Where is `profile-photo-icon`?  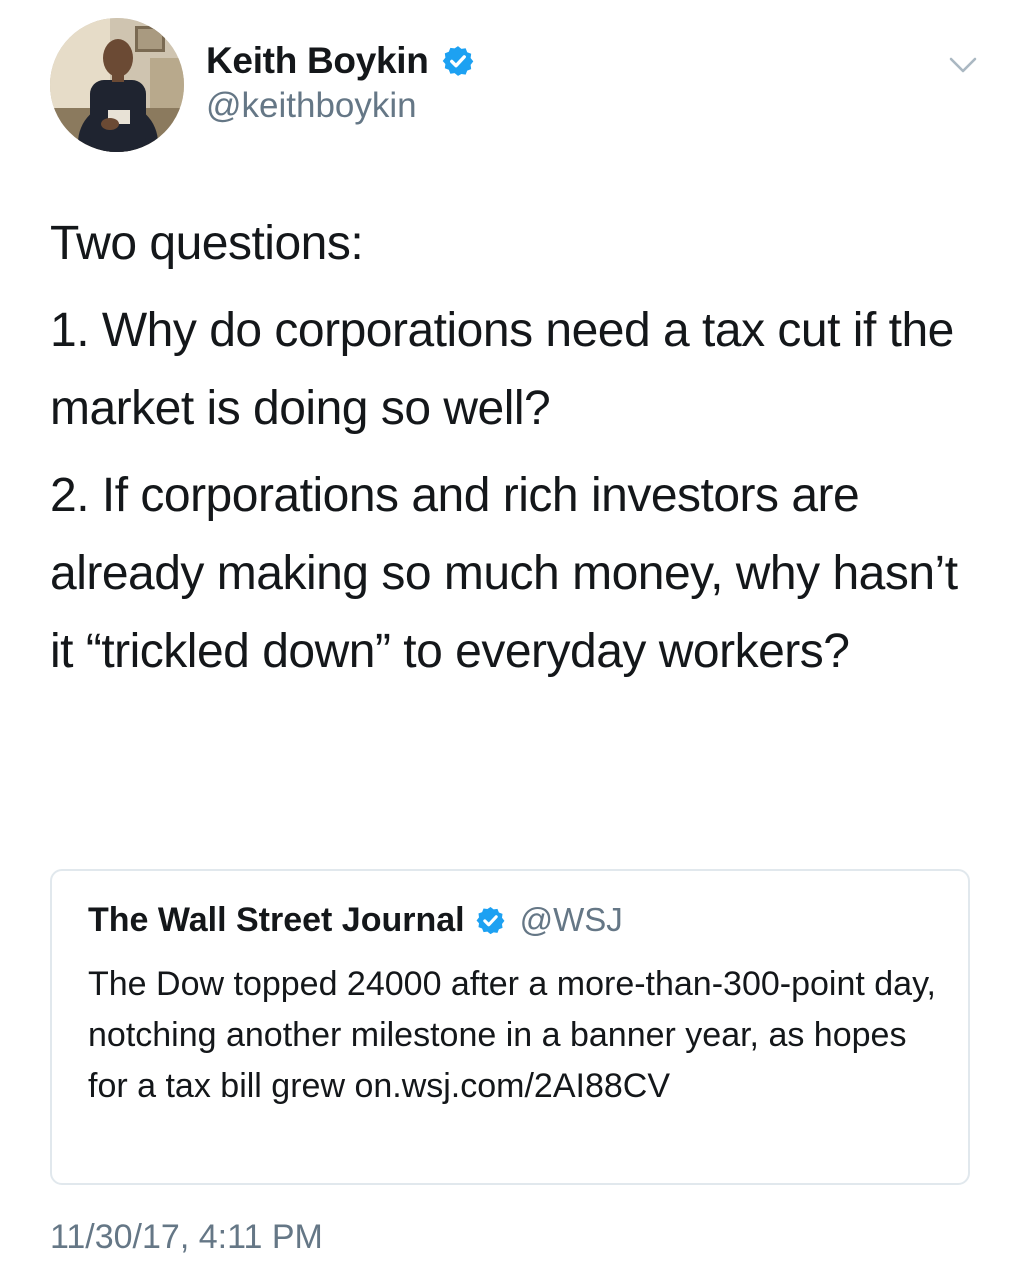 profile-photo-icon is located at coordinates (117, 85).